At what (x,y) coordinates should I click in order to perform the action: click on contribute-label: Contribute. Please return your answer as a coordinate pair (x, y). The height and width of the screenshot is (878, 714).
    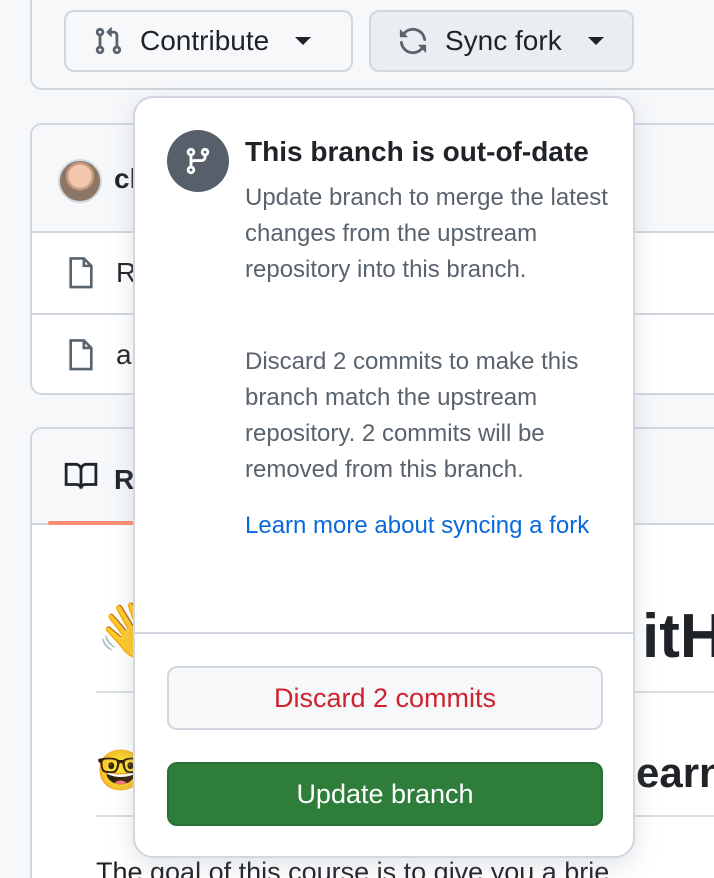
    Looking at the image, I should click on (205, 40).